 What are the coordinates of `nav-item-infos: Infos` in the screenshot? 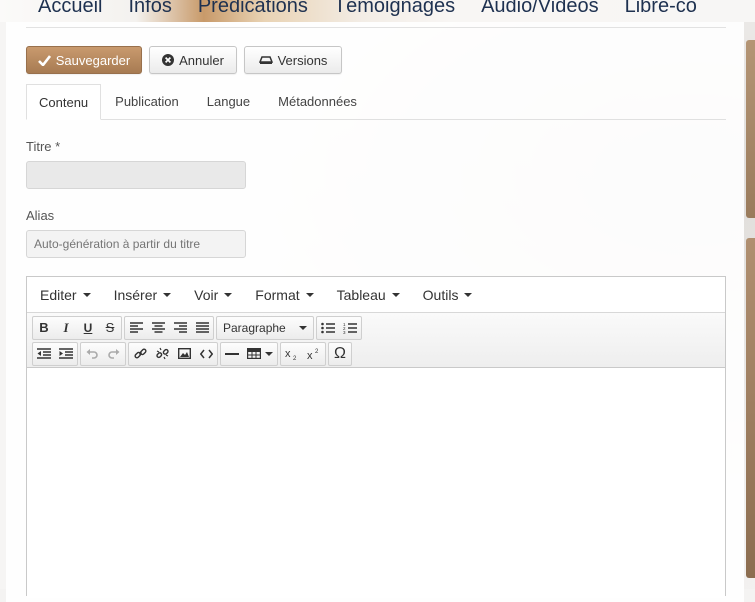 It's located at (149, 10).